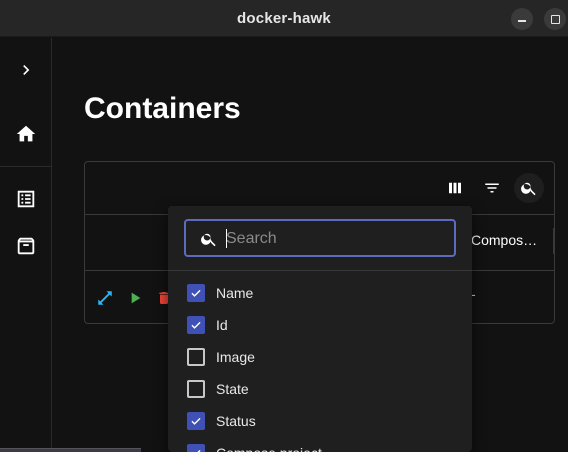 This screenshot has height=452, width=568. What do you see at coordinates (162, 108) in the screenshot?
I see `page-title: Containers` at bounding box center [162, 108].